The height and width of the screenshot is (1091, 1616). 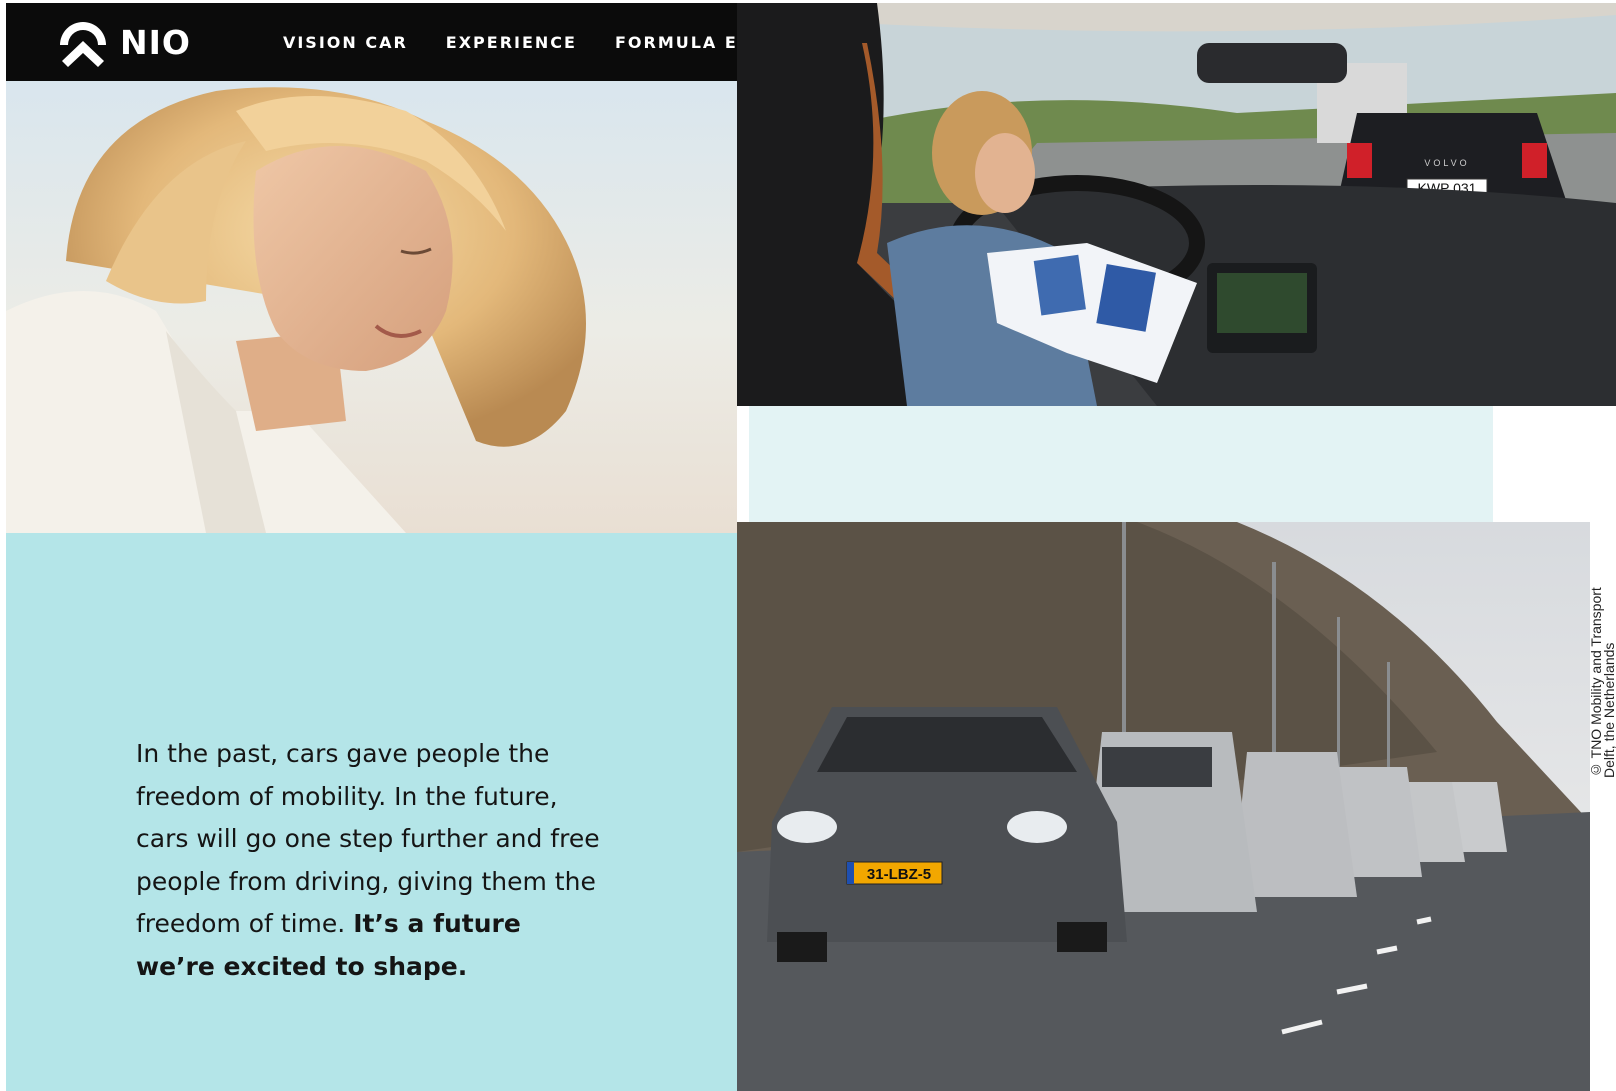 I want to click on nio-logo: NIO, so click(x=123, y=42).